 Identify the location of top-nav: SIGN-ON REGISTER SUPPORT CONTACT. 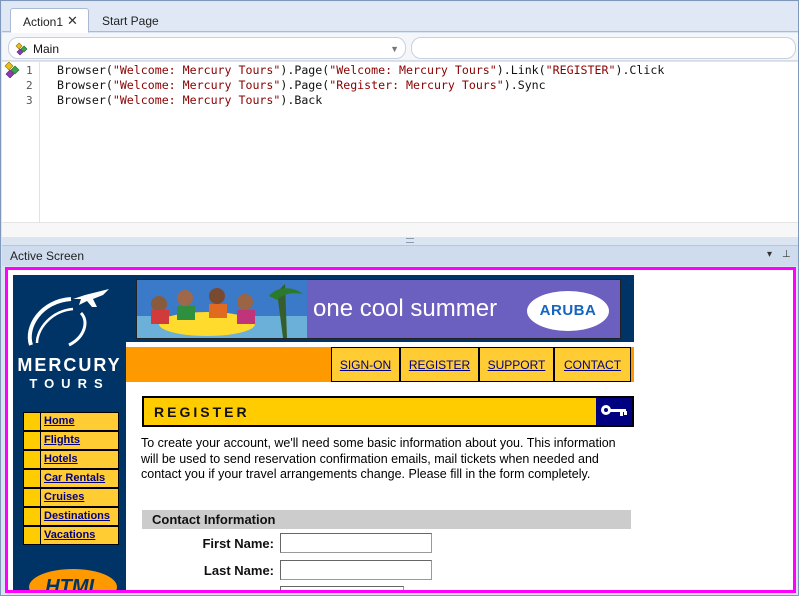
(380, 364).